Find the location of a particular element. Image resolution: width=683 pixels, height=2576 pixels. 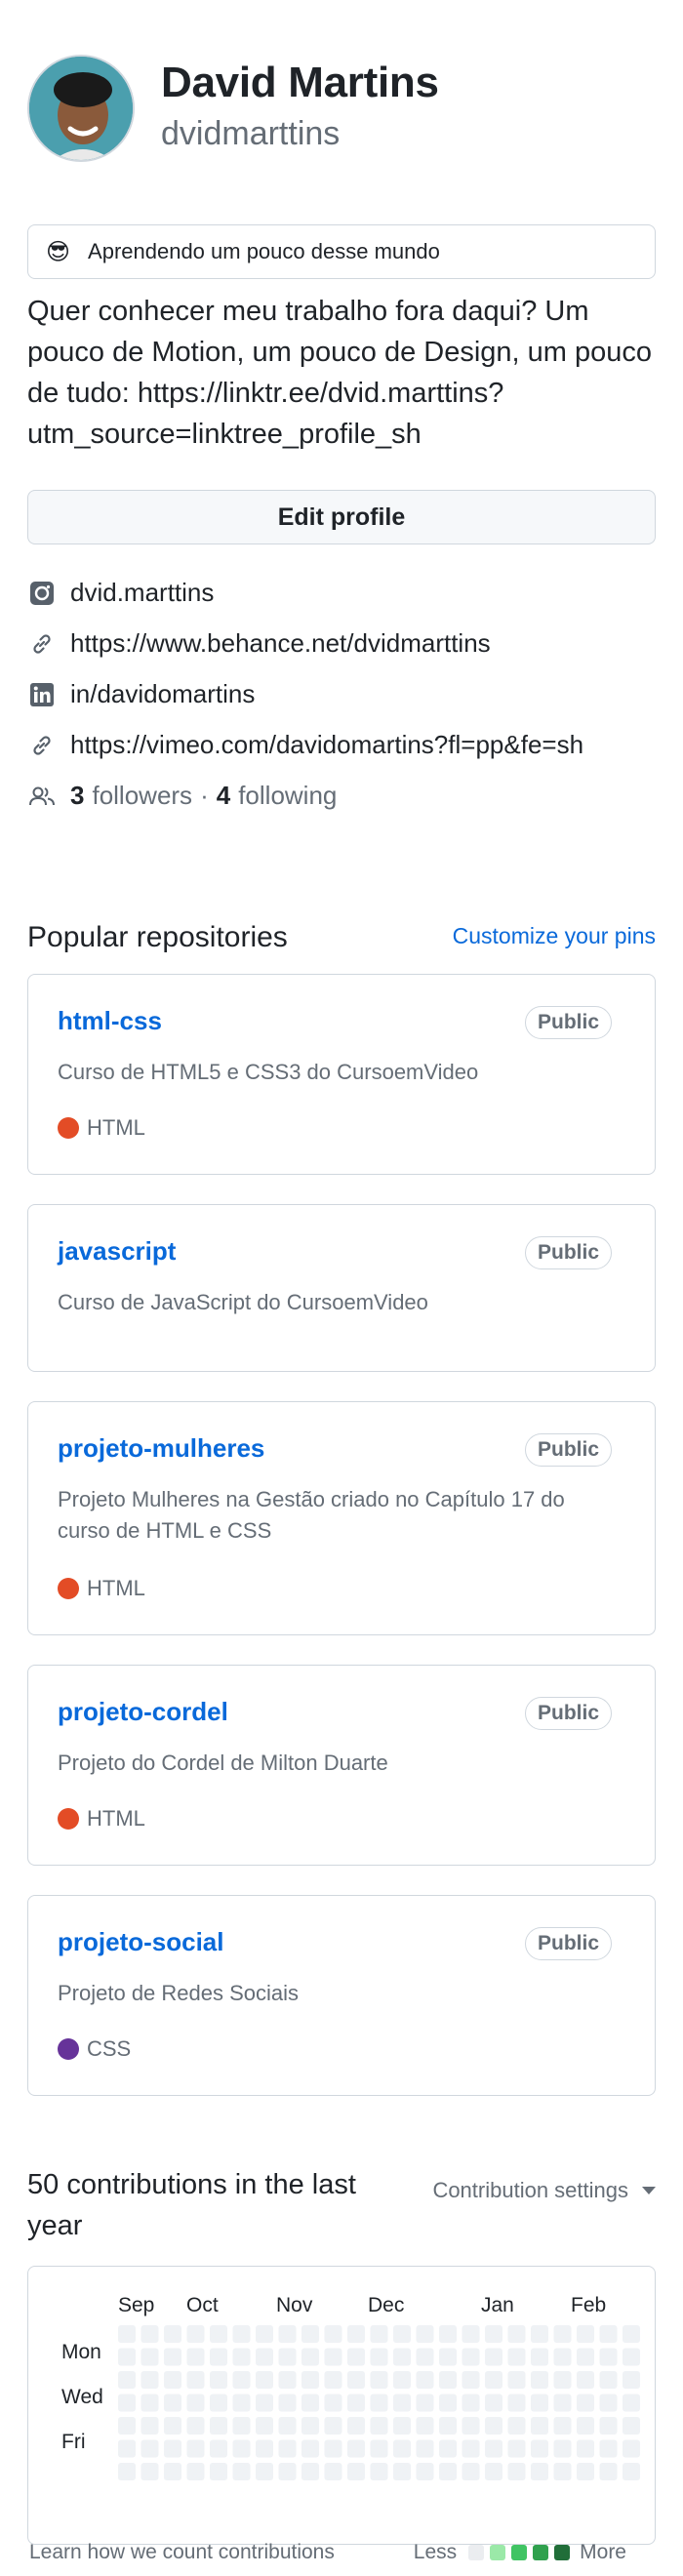

followers-label: followers is located at coordinates (142, 796).